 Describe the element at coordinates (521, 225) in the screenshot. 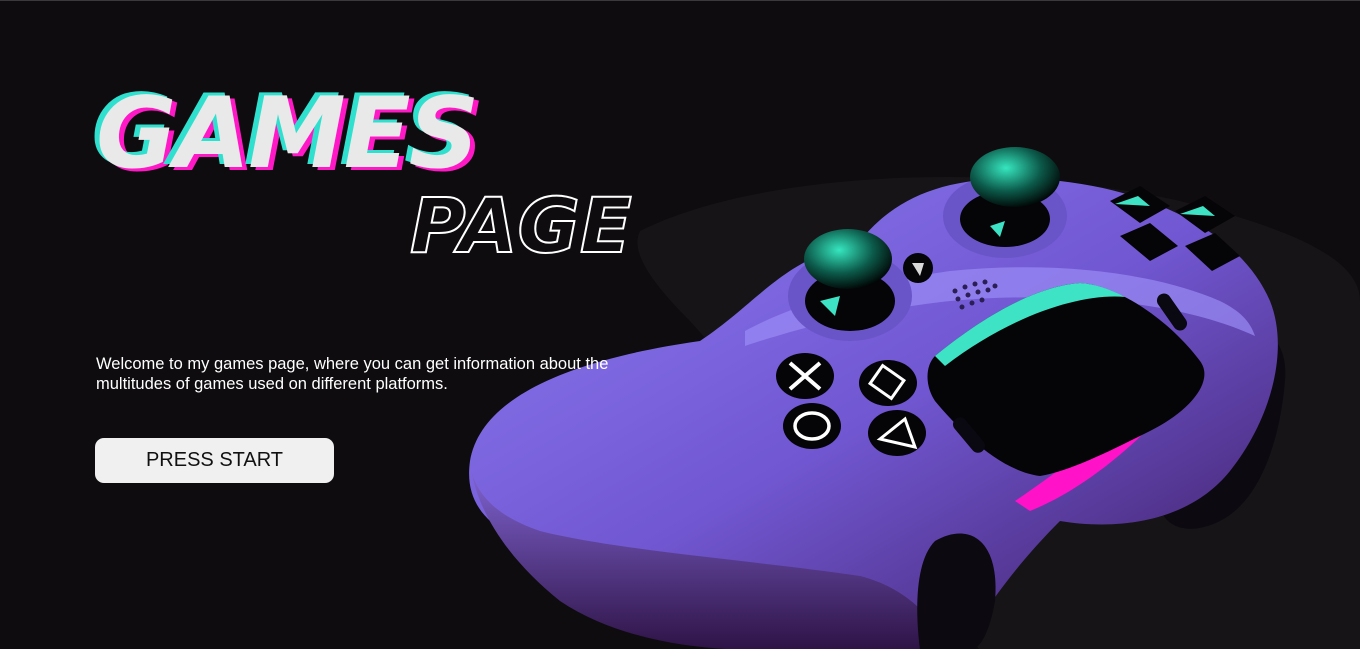

I see `page-subtitle: PAGE` at that location.